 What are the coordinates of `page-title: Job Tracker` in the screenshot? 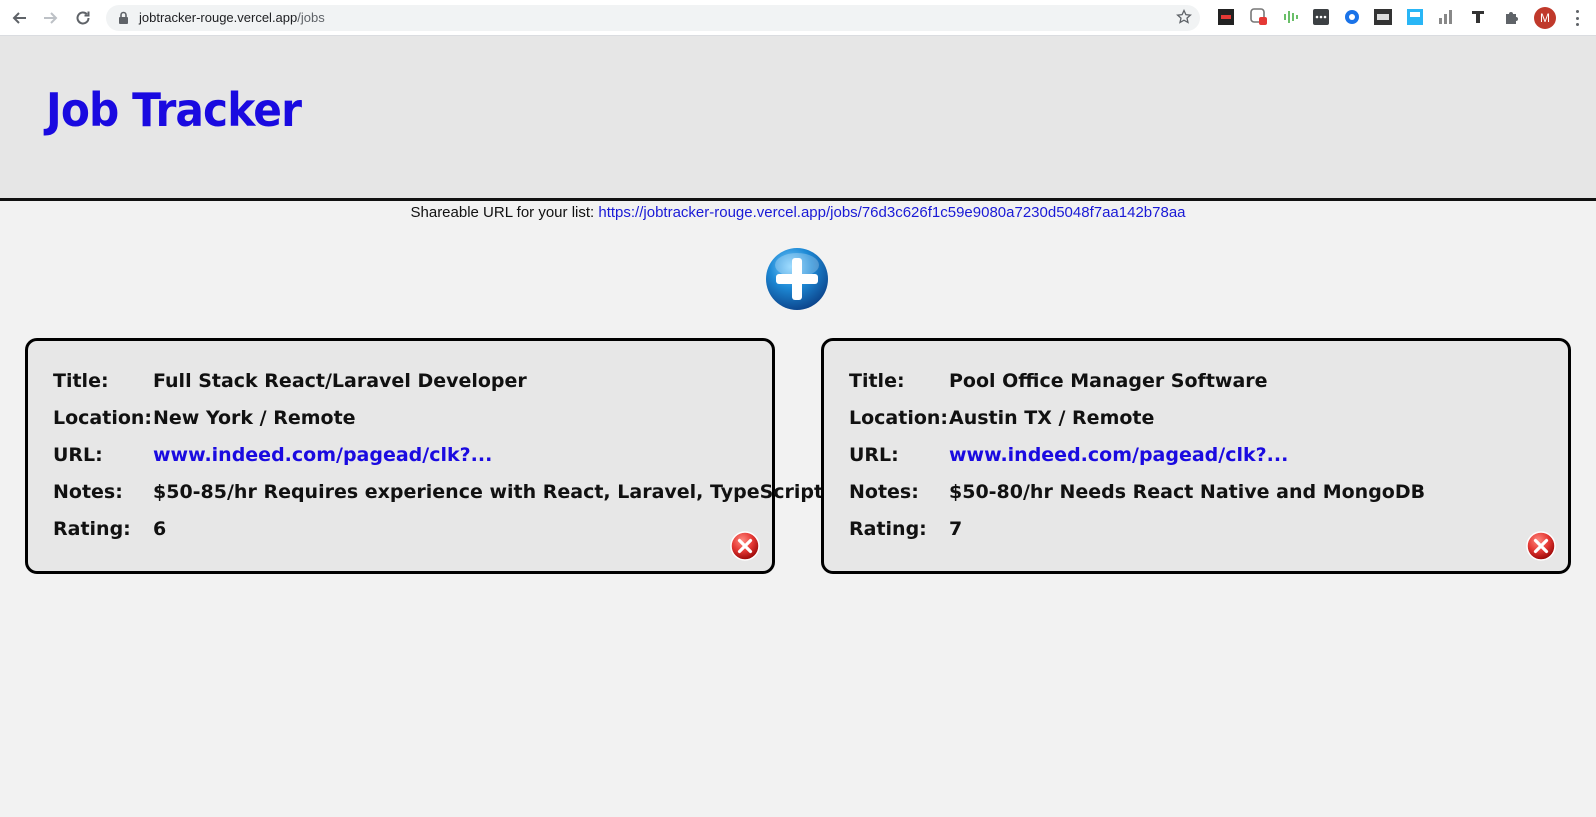 It's located at (174, 110).